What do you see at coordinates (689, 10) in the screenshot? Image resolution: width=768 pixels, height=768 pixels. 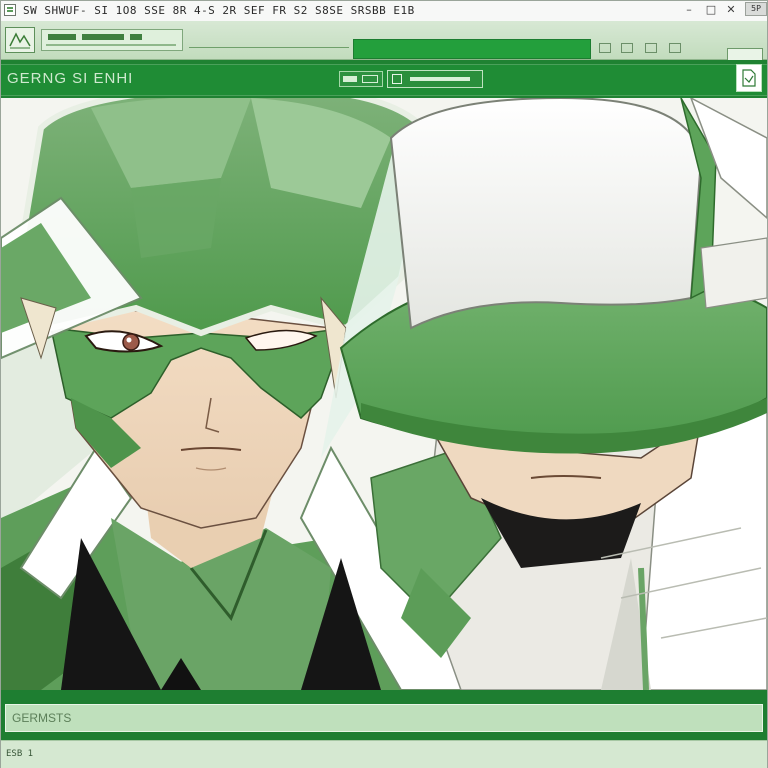 I see `minimize-button: –` at bounding box center [689, 10].